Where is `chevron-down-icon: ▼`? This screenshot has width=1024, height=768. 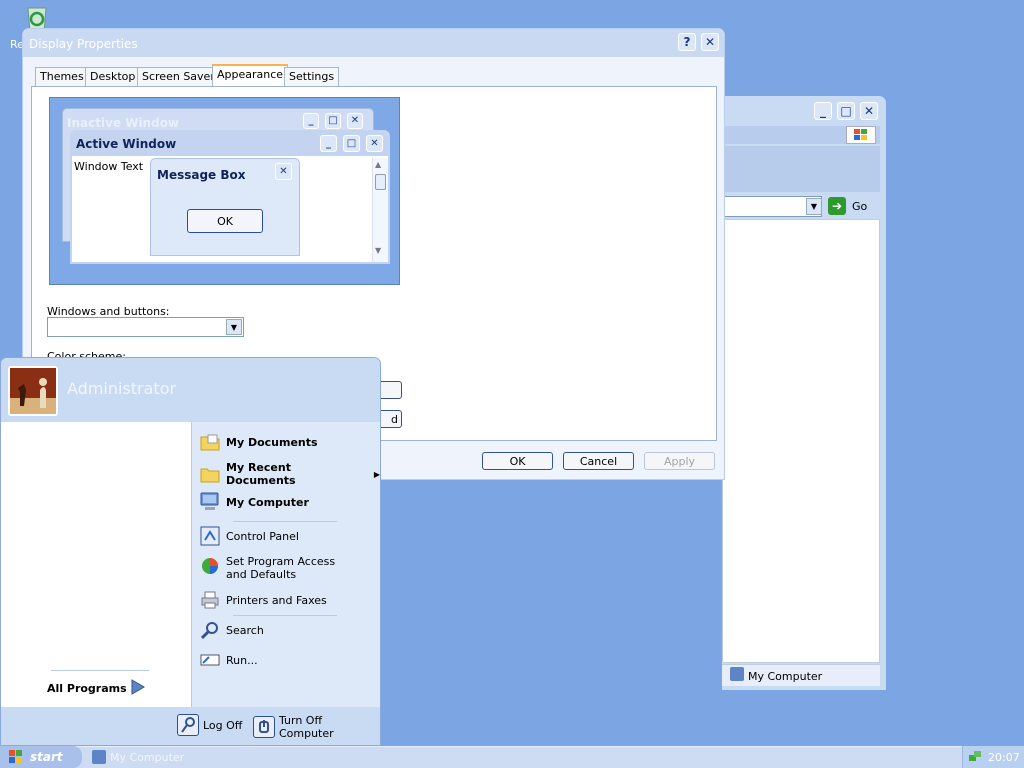 chevron-down-icon: ▼ is located at coordinates (234, 327).